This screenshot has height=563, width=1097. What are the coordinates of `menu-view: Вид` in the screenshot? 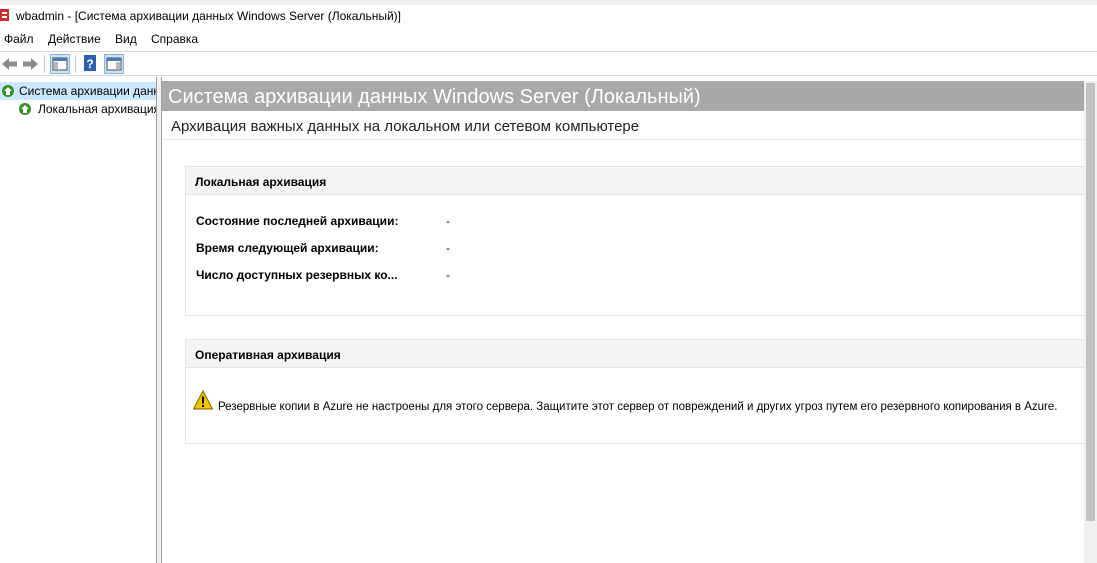 It's located at (126, 39).